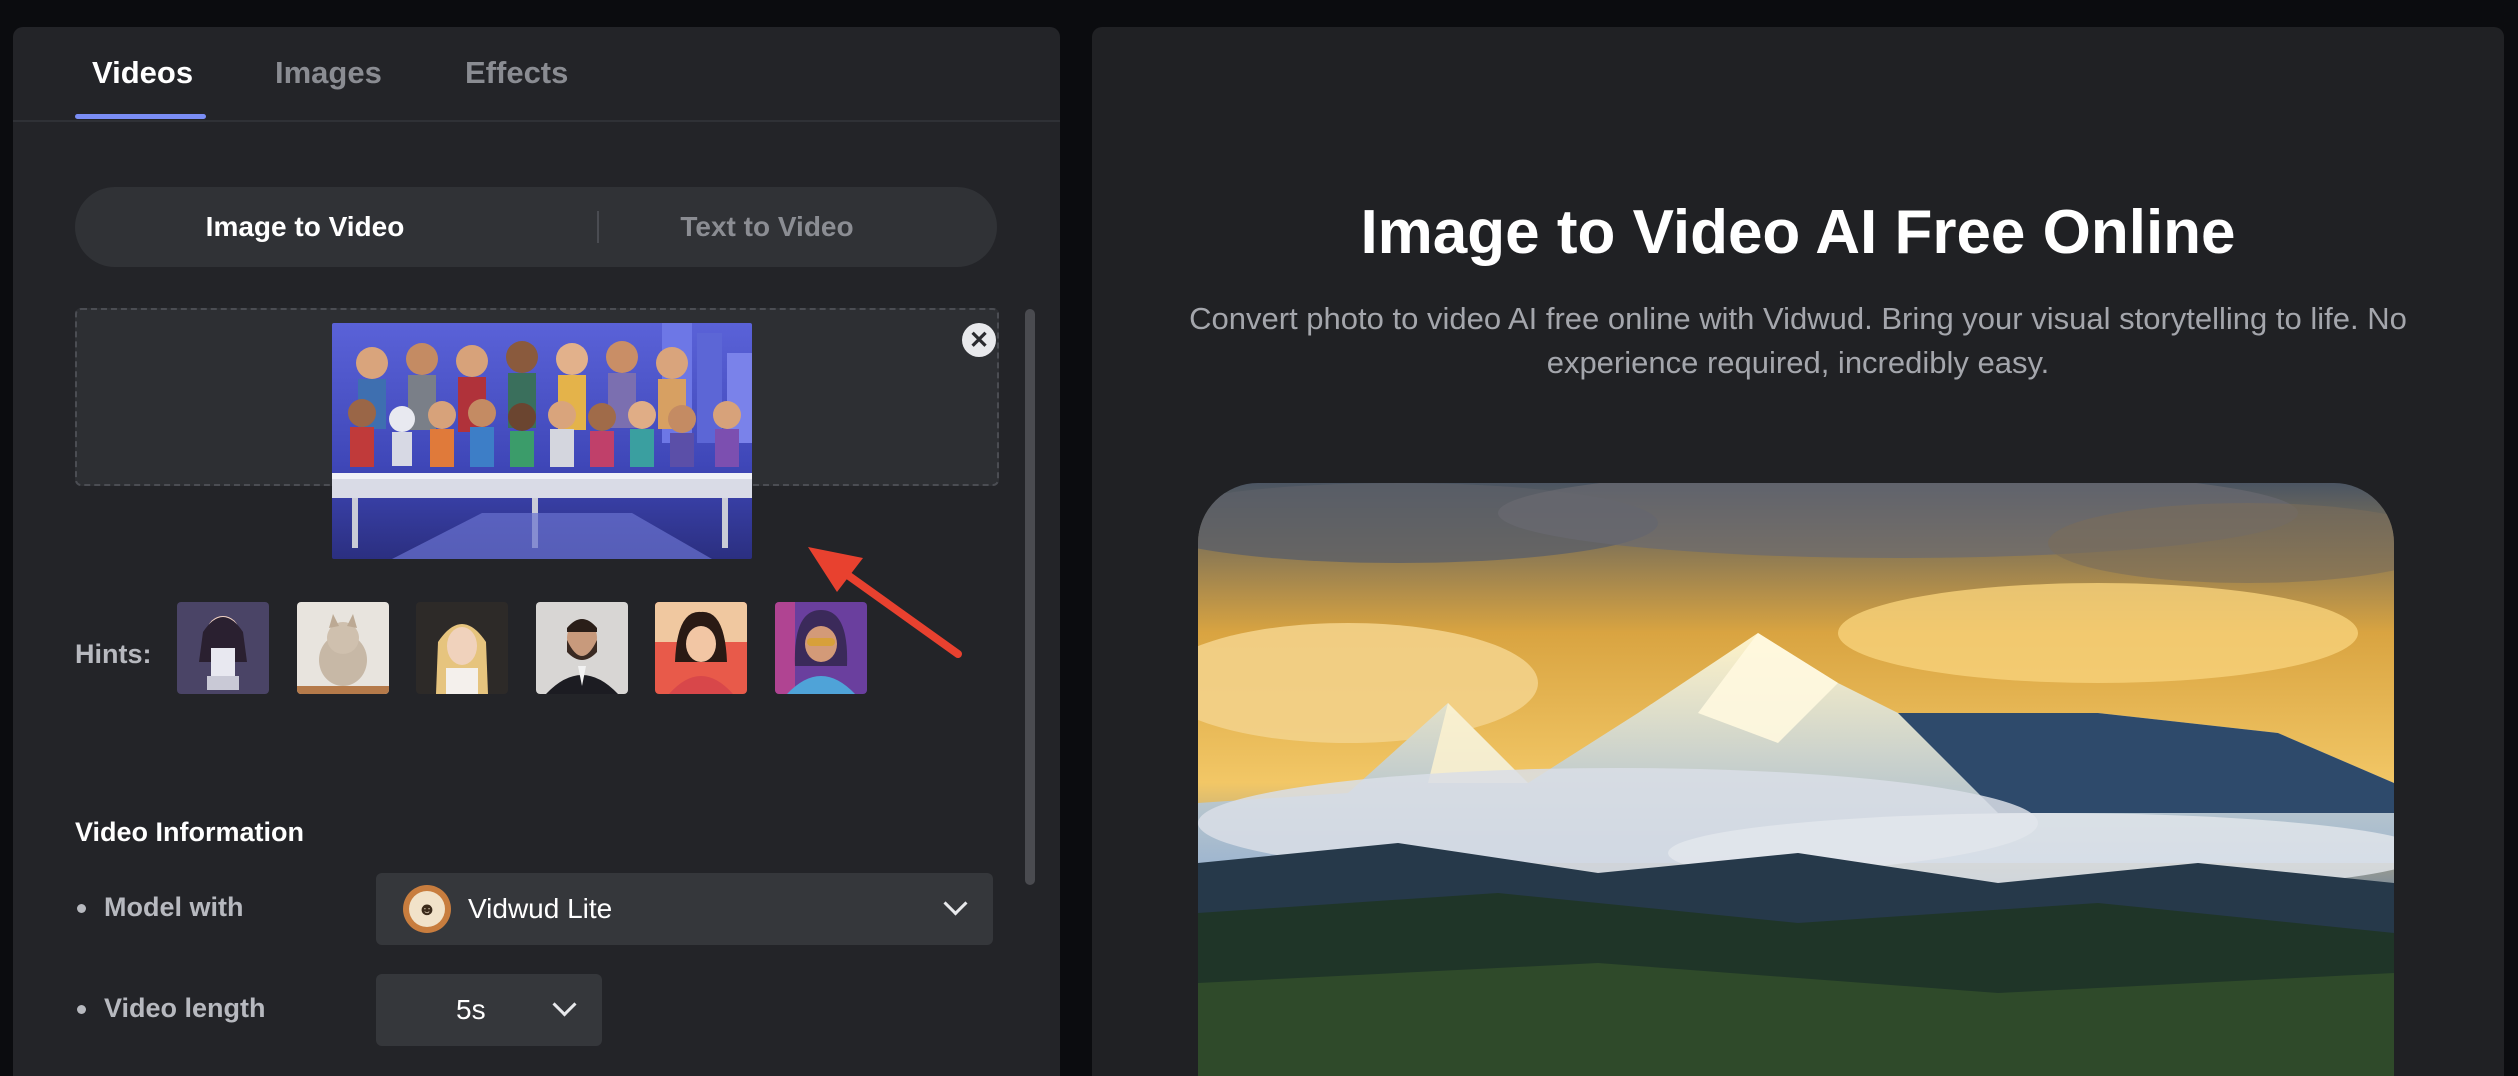  I want to click on video-length-select: 5s, so click(489, 1010).